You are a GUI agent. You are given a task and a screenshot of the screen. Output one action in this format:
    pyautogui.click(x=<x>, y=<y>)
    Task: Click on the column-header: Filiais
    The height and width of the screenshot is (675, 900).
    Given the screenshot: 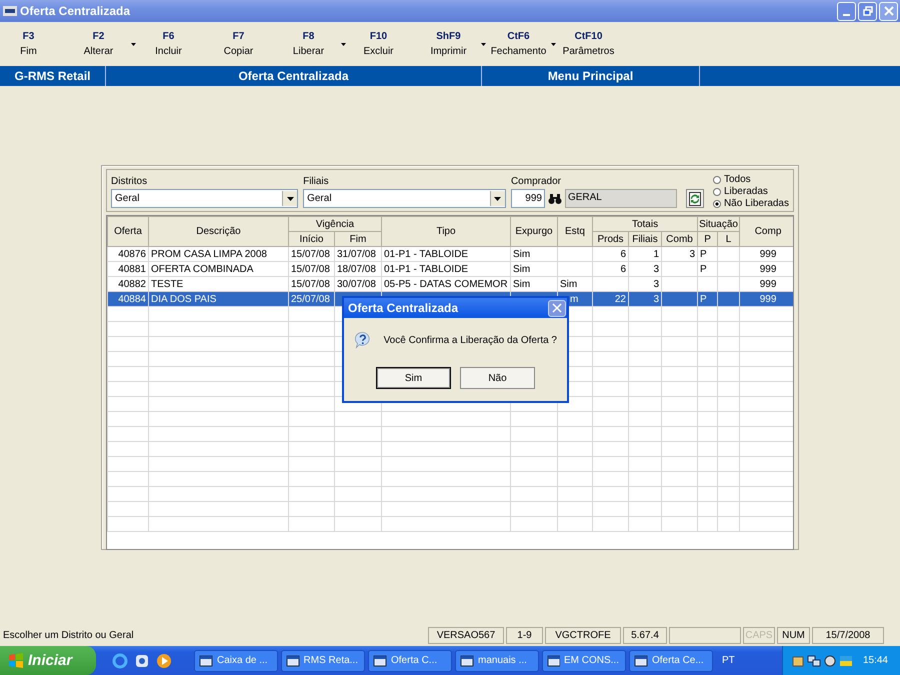 What is the action you would take?
    pyautogui.click(x=645, y=239)
    